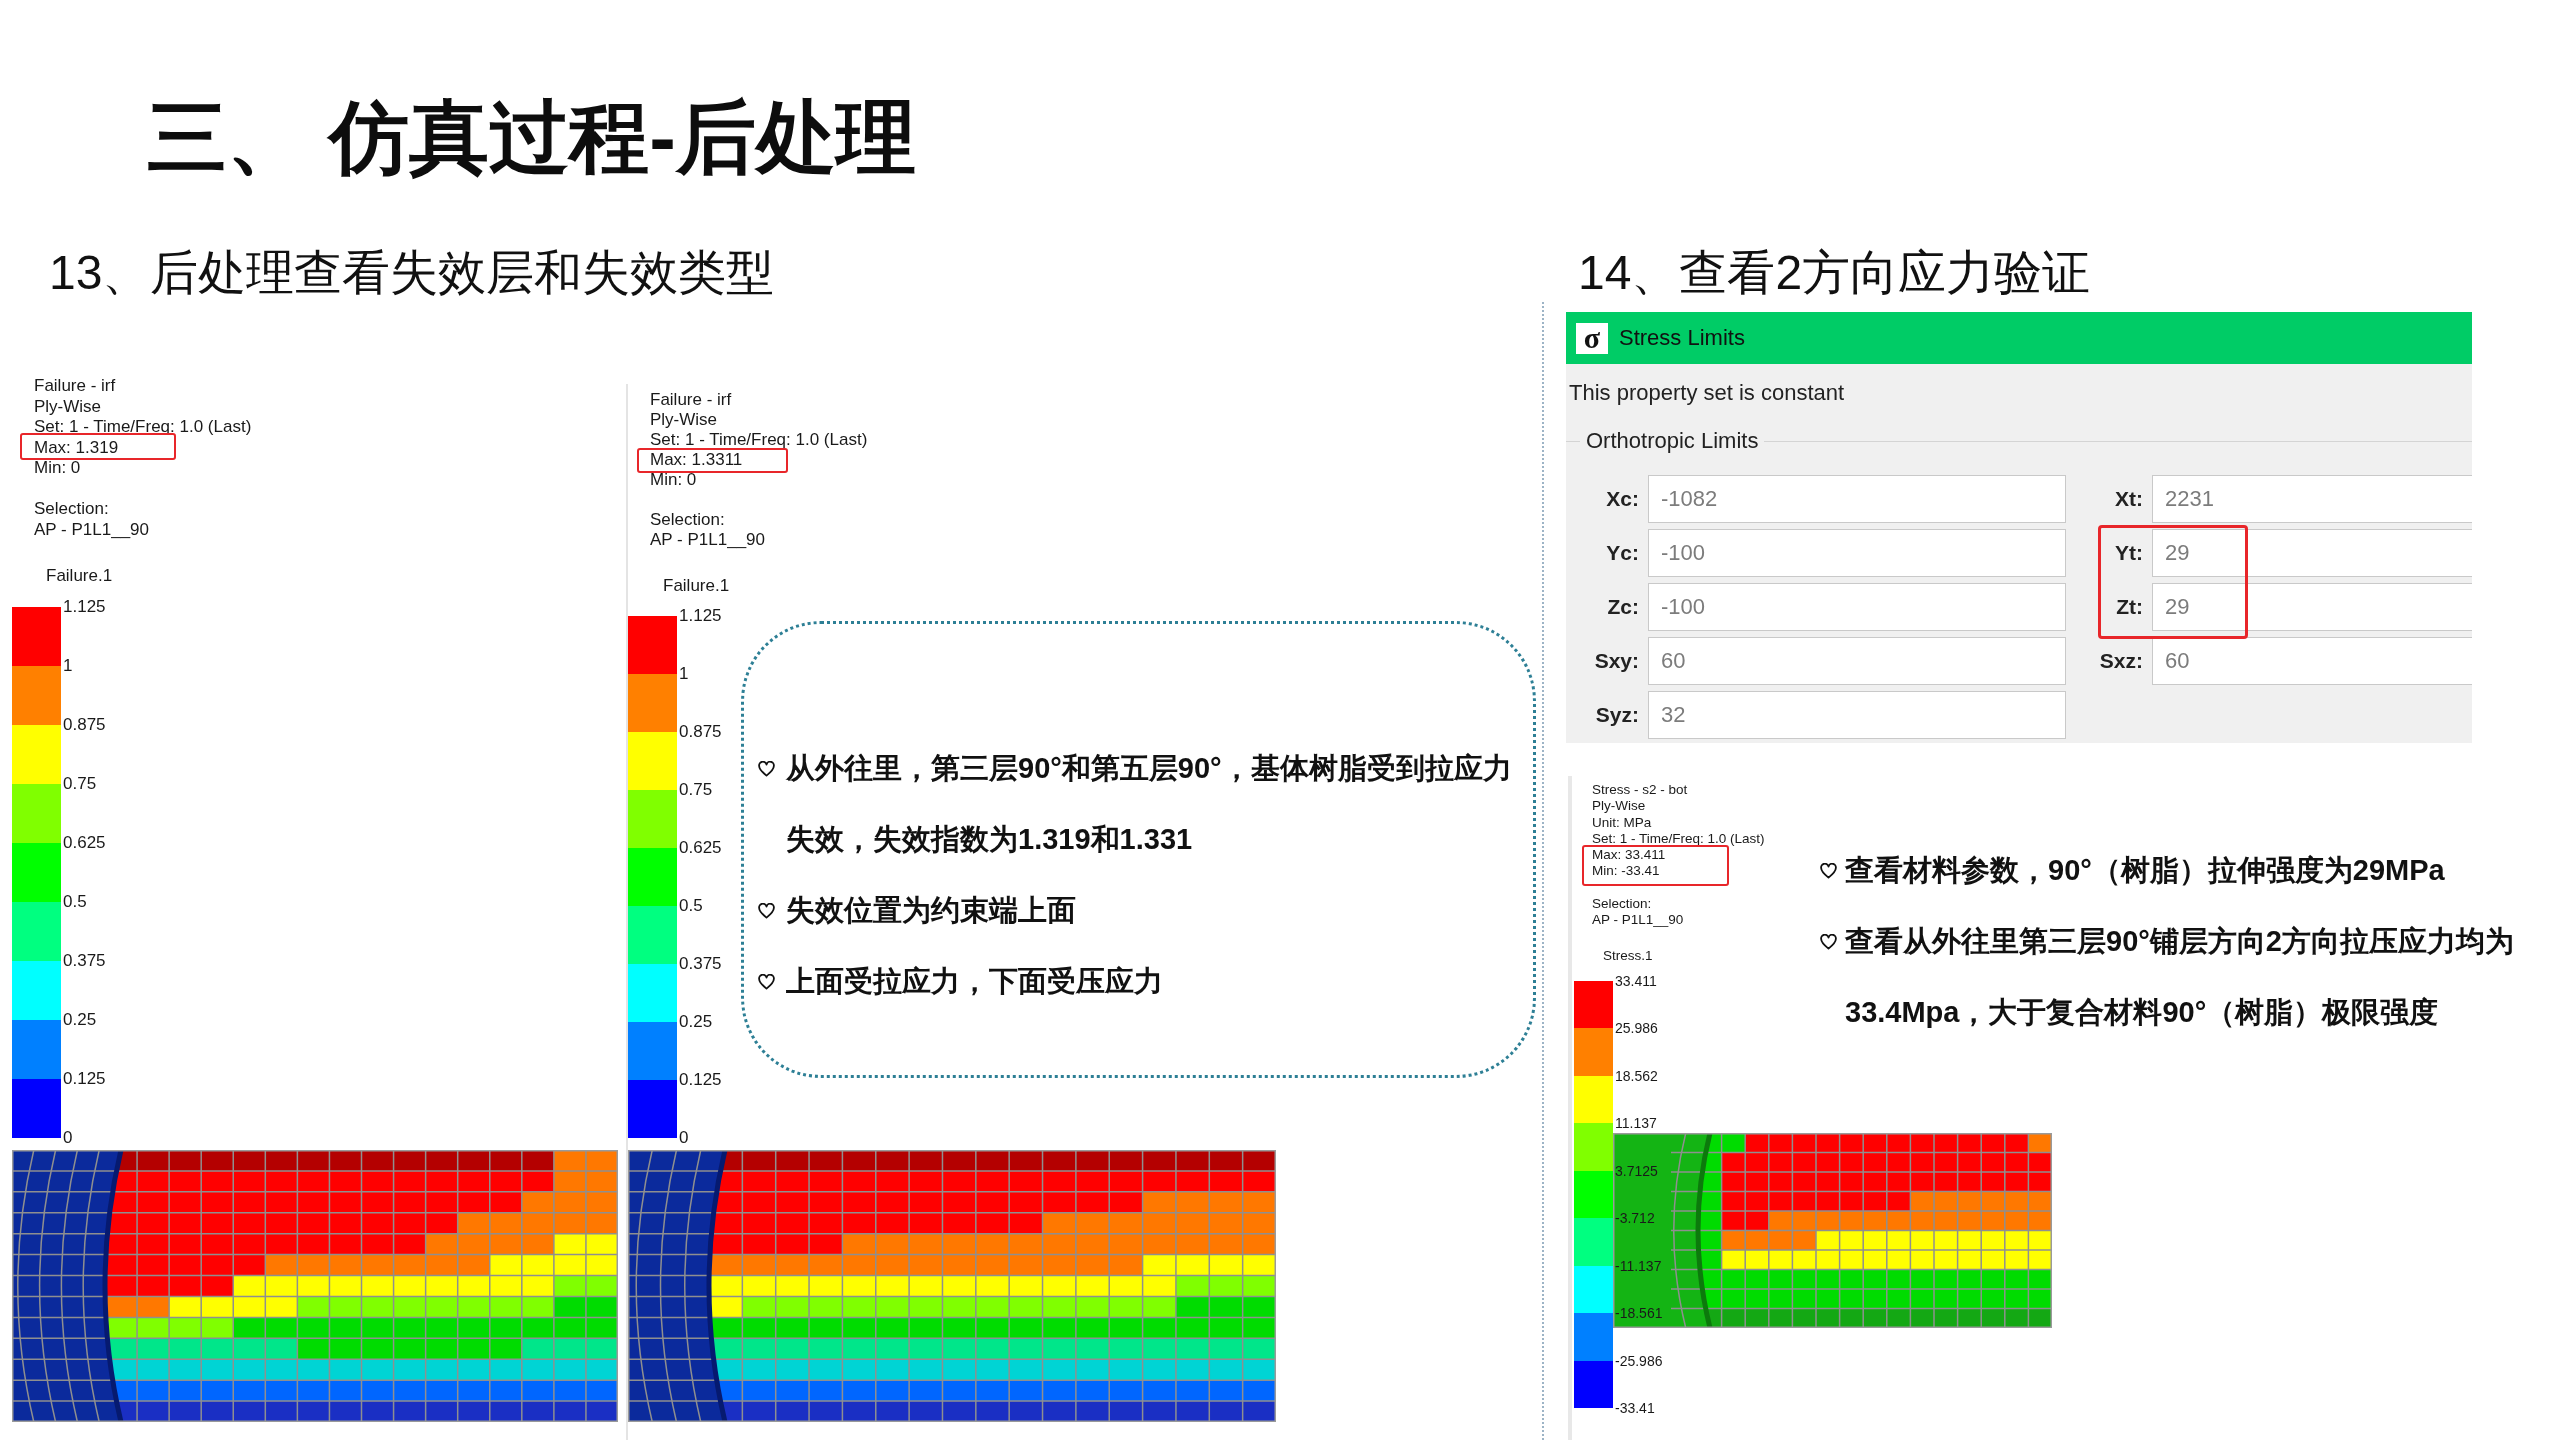 The height and width of the screenshot is (1440, 2560). What do you see at coordinates (1629, 855) in the screenshot?
I see `info-text: Max: 33.411` at bounding box center [1629, 855].